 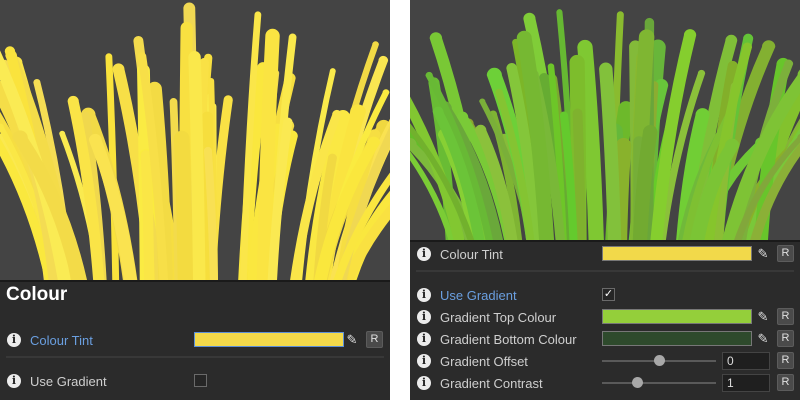 What do you see at coordinates (491, 383) in the screenshot?
I see `gradient-contrast-label: Gradient Contrast` at bounding box center [491, 383].